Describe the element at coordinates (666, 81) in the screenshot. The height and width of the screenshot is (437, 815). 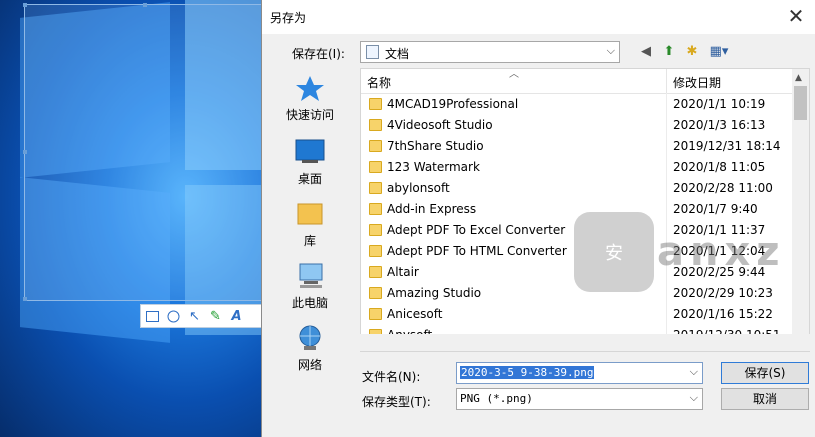
I see `column-divider` at that location.